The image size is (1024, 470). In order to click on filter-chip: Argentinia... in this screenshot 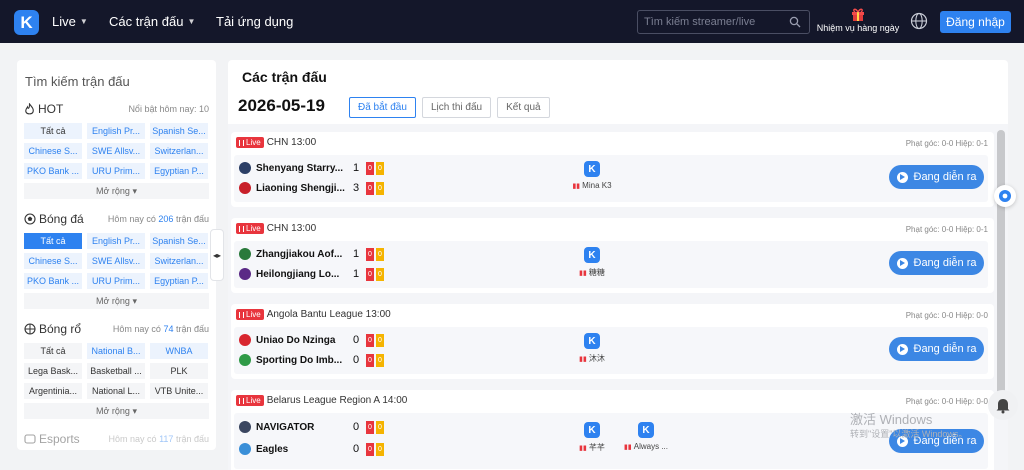, I will do `click(53, 391)`.